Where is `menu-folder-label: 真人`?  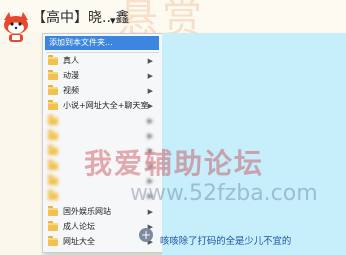
menu-folder-label: 真人 is located at coordinates (71, 60).